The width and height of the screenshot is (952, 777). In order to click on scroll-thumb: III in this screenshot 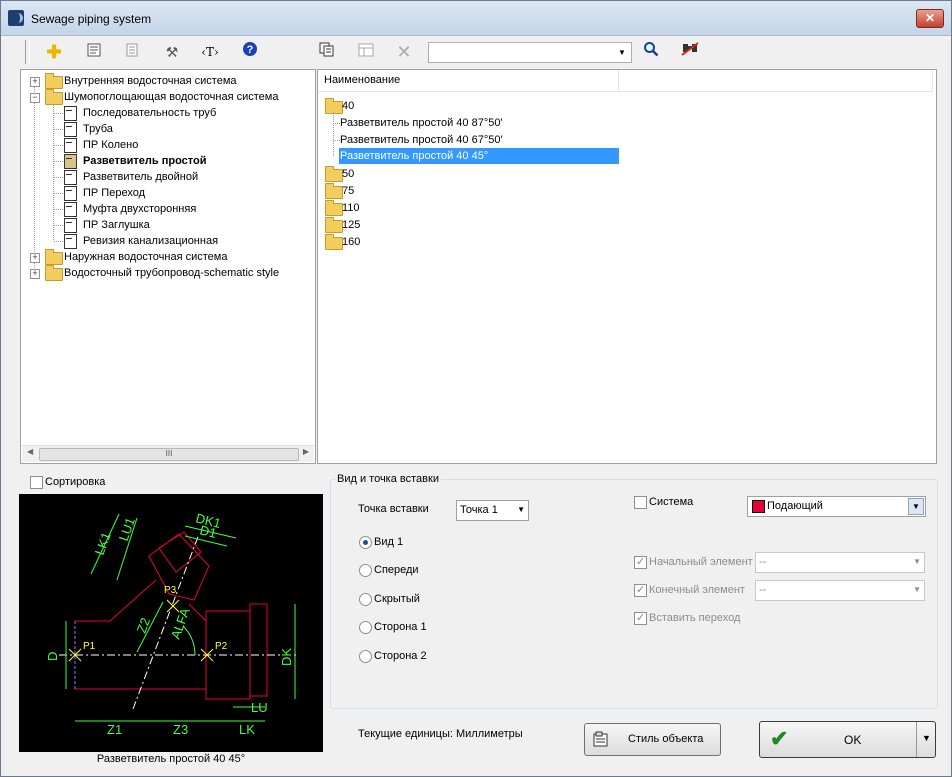, I will do `click(169, 454)`.